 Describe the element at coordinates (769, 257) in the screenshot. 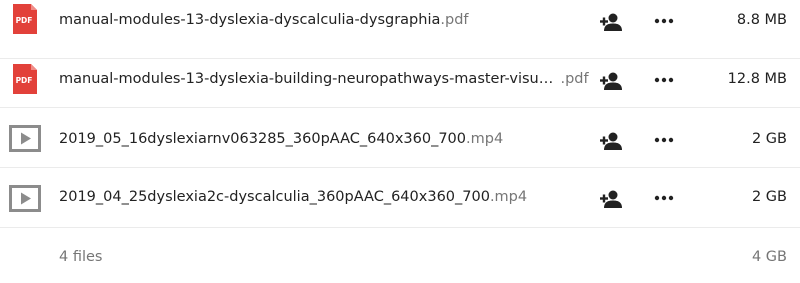

I see `total-size: 4 GB` at that location.